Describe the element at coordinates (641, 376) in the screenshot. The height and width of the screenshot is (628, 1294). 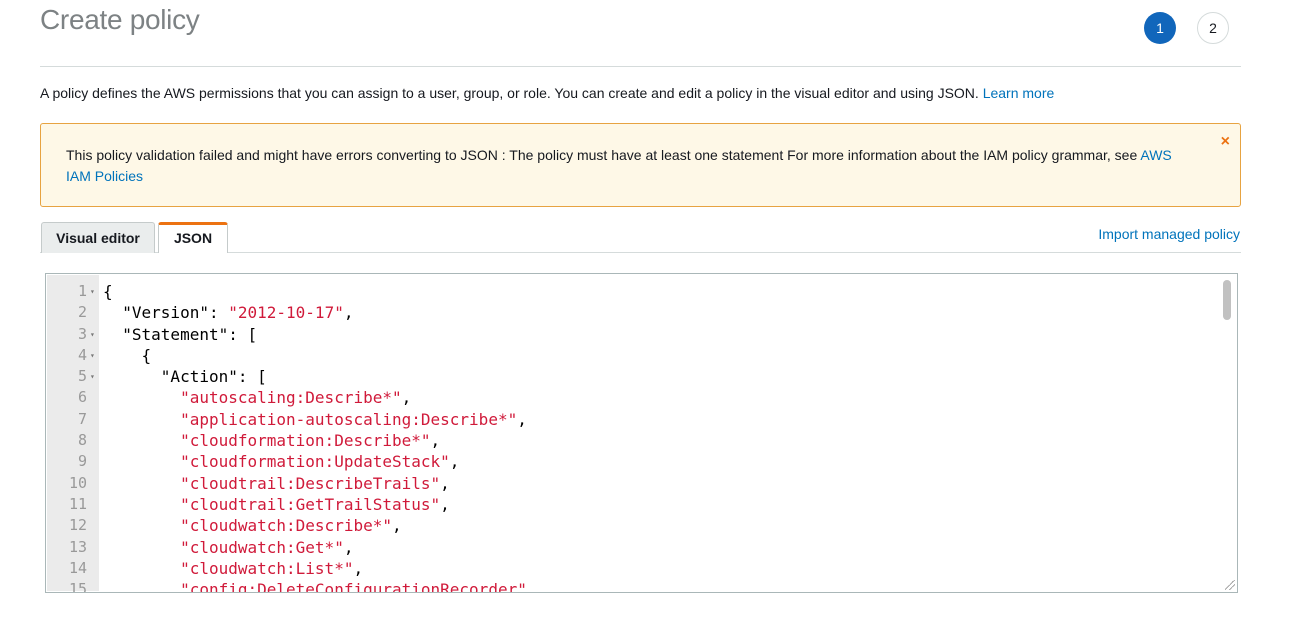
I see `code-line: 5 ▾ "Action": [` at that location.